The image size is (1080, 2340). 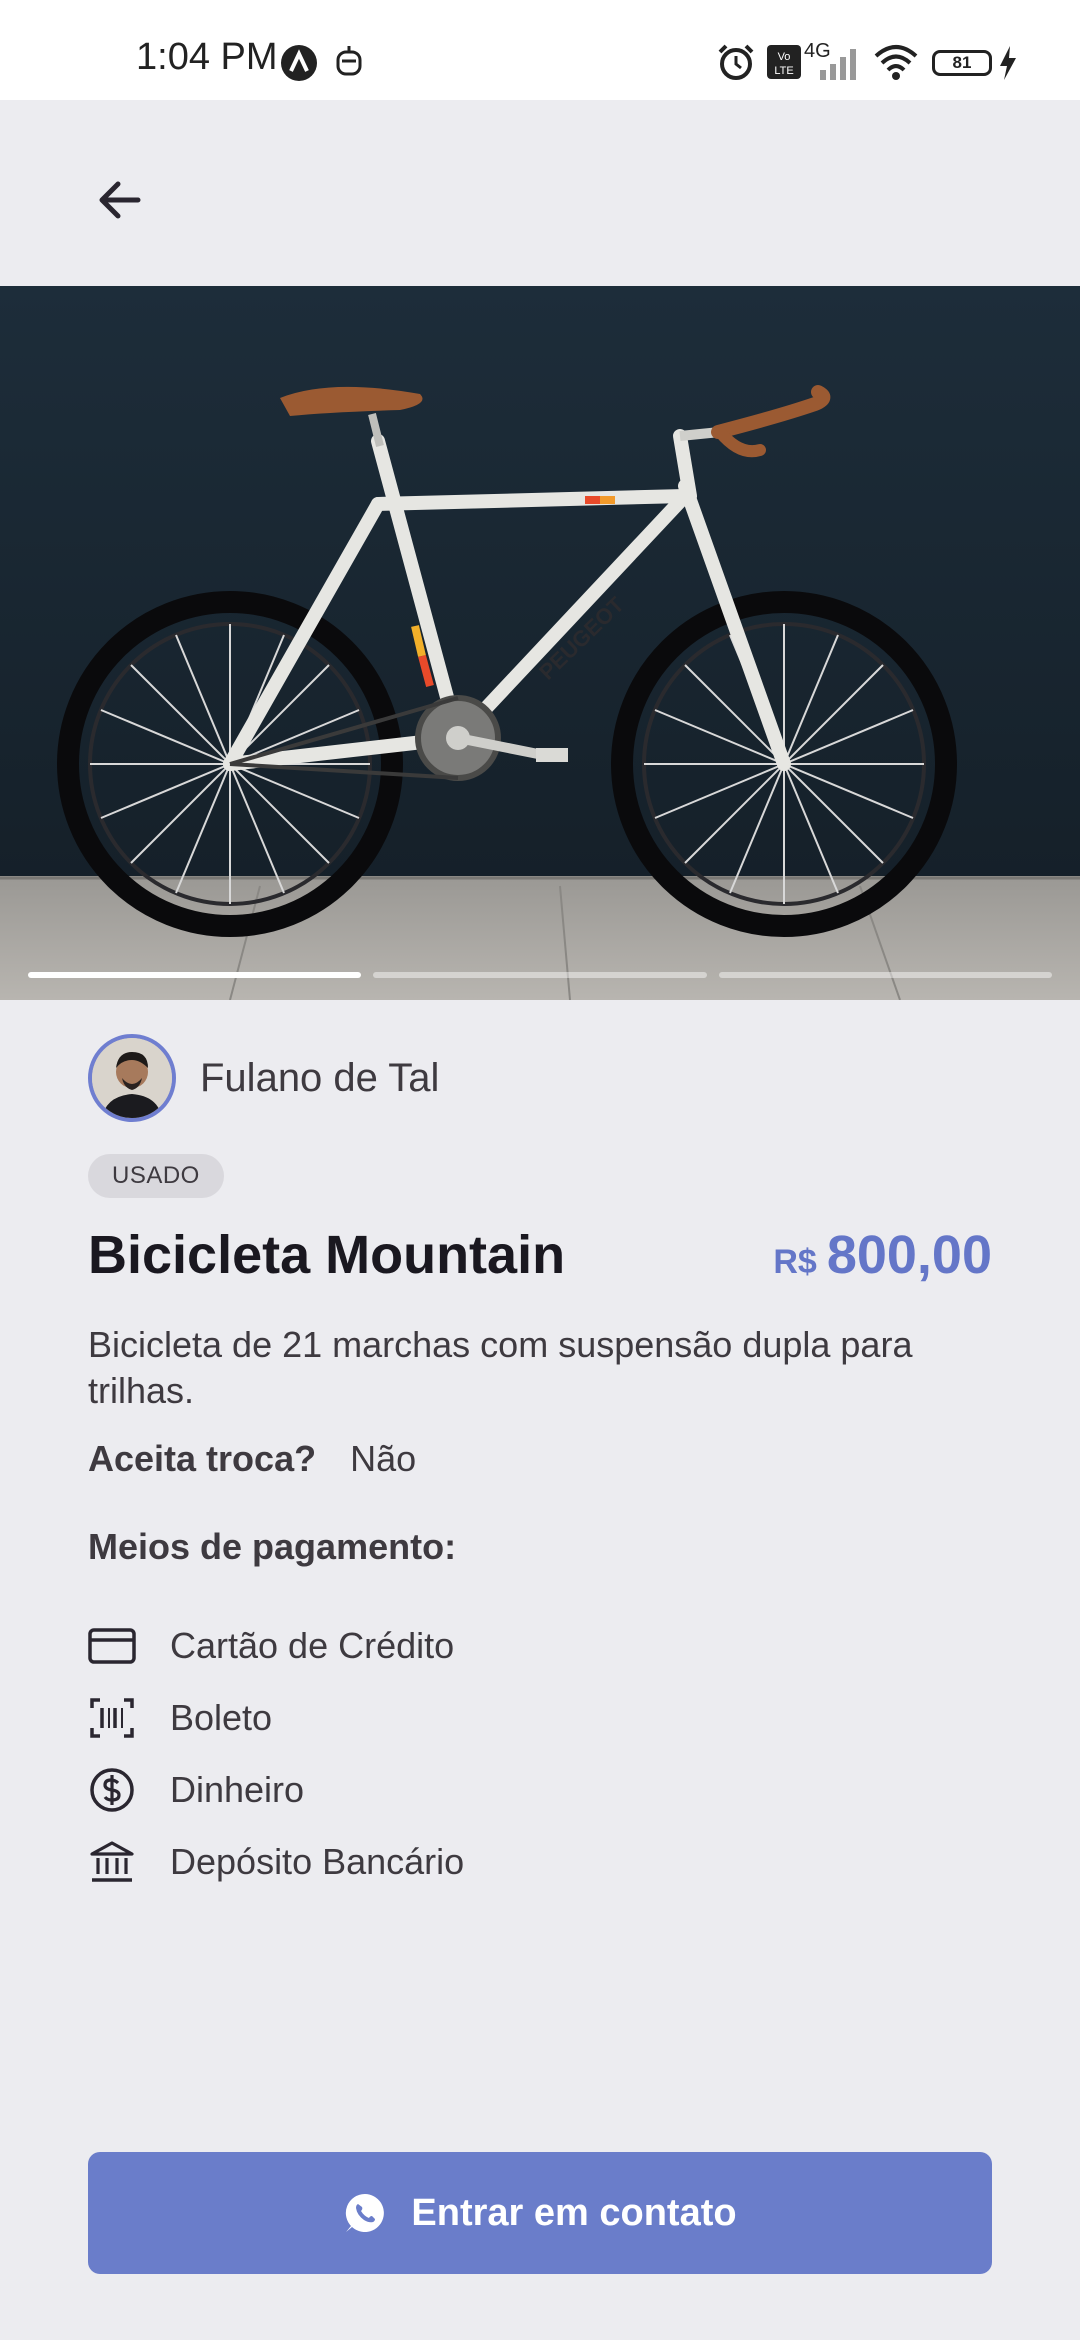 I want to click on app-header, so click(x=540, y=193).